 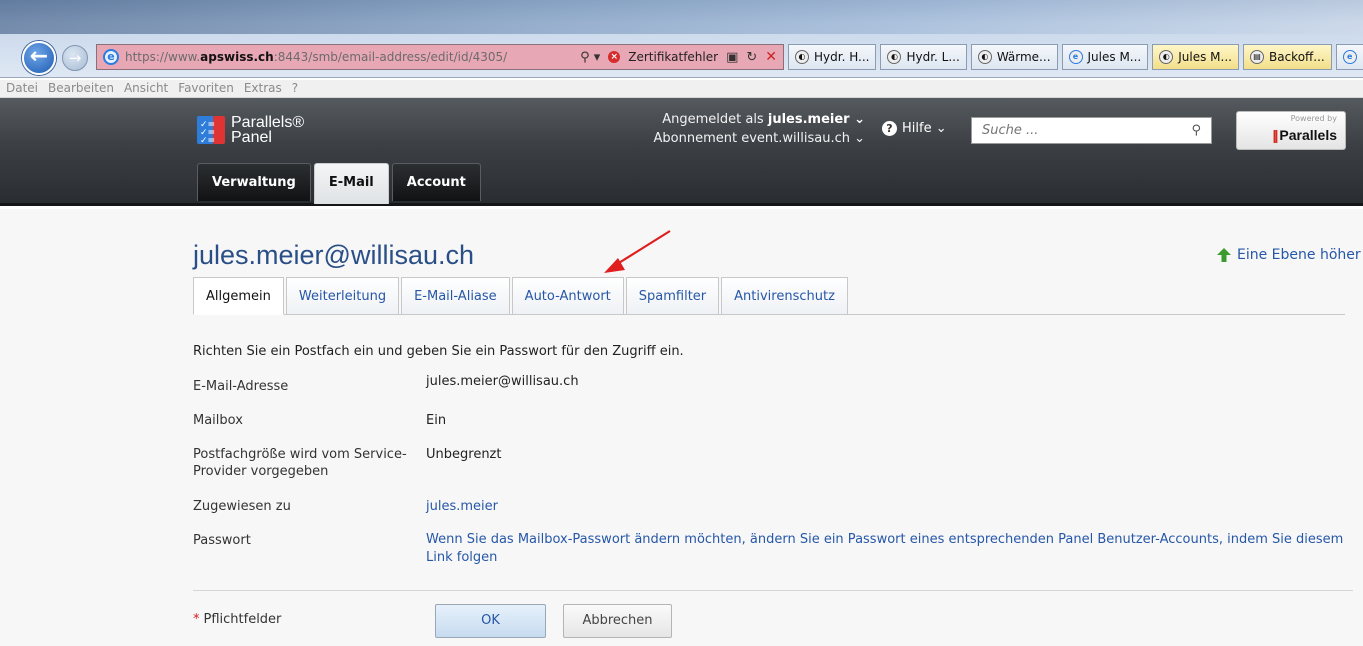 What do you see at coordinates (751, 57) in the screenshot?
I see `refresh-icon: ↻` at bounding box center [751, 57].